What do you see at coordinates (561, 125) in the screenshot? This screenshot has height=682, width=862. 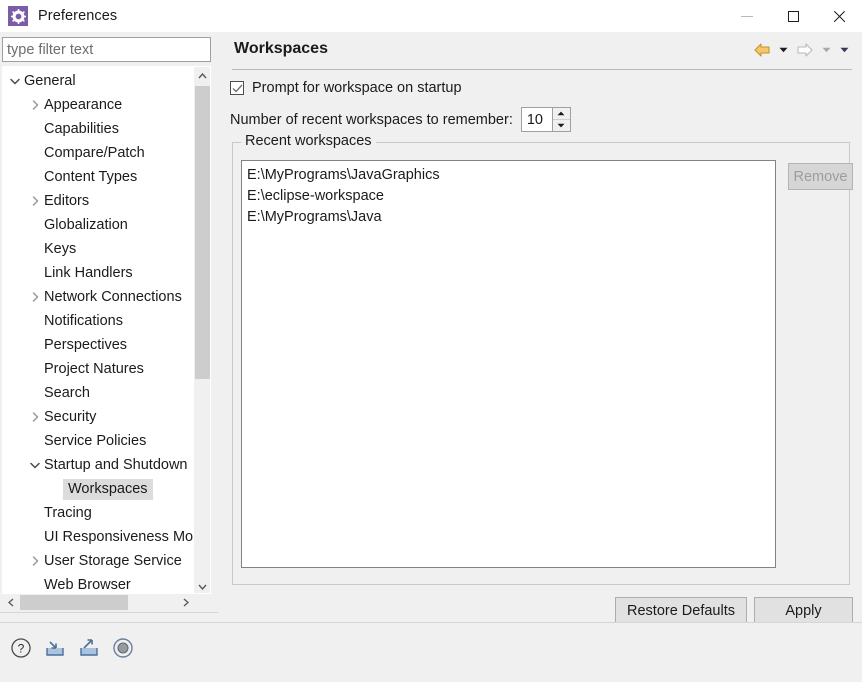 I see `stepper-down-icon` at bounding box center [561, 125].